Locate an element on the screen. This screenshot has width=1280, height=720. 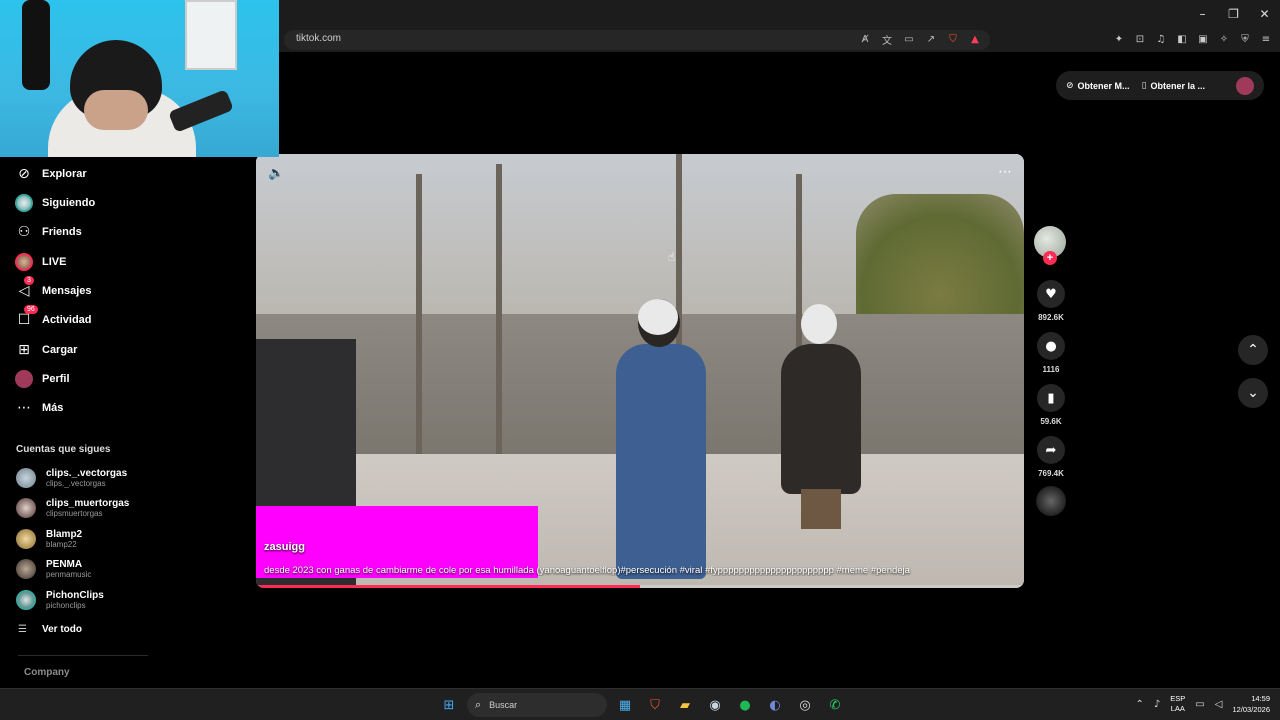
video-progress-bar is located at coordinates (640, 586).